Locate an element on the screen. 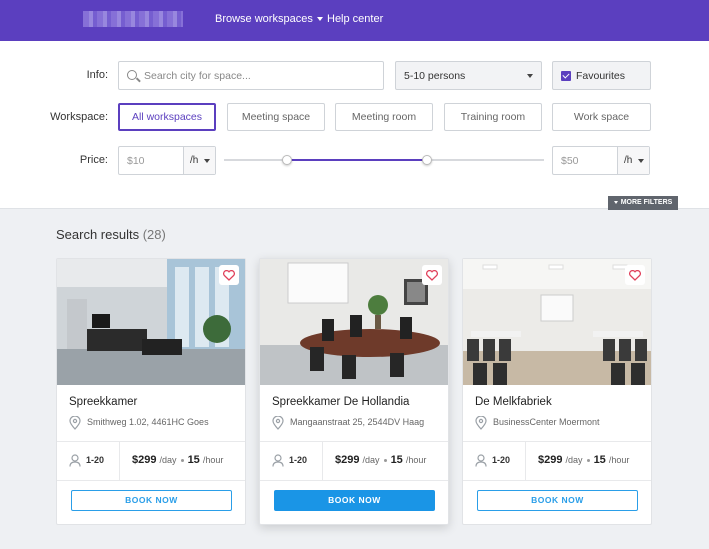  top-navigation-bar: Browse workspaces Help center is located at coordinates (354, 20).